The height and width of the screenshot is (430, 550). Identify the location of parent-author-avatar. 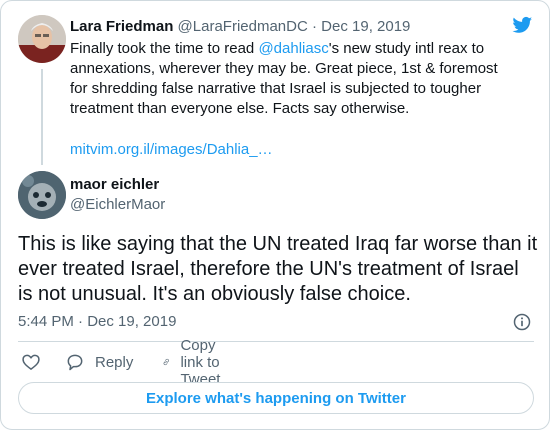
(42, 39).